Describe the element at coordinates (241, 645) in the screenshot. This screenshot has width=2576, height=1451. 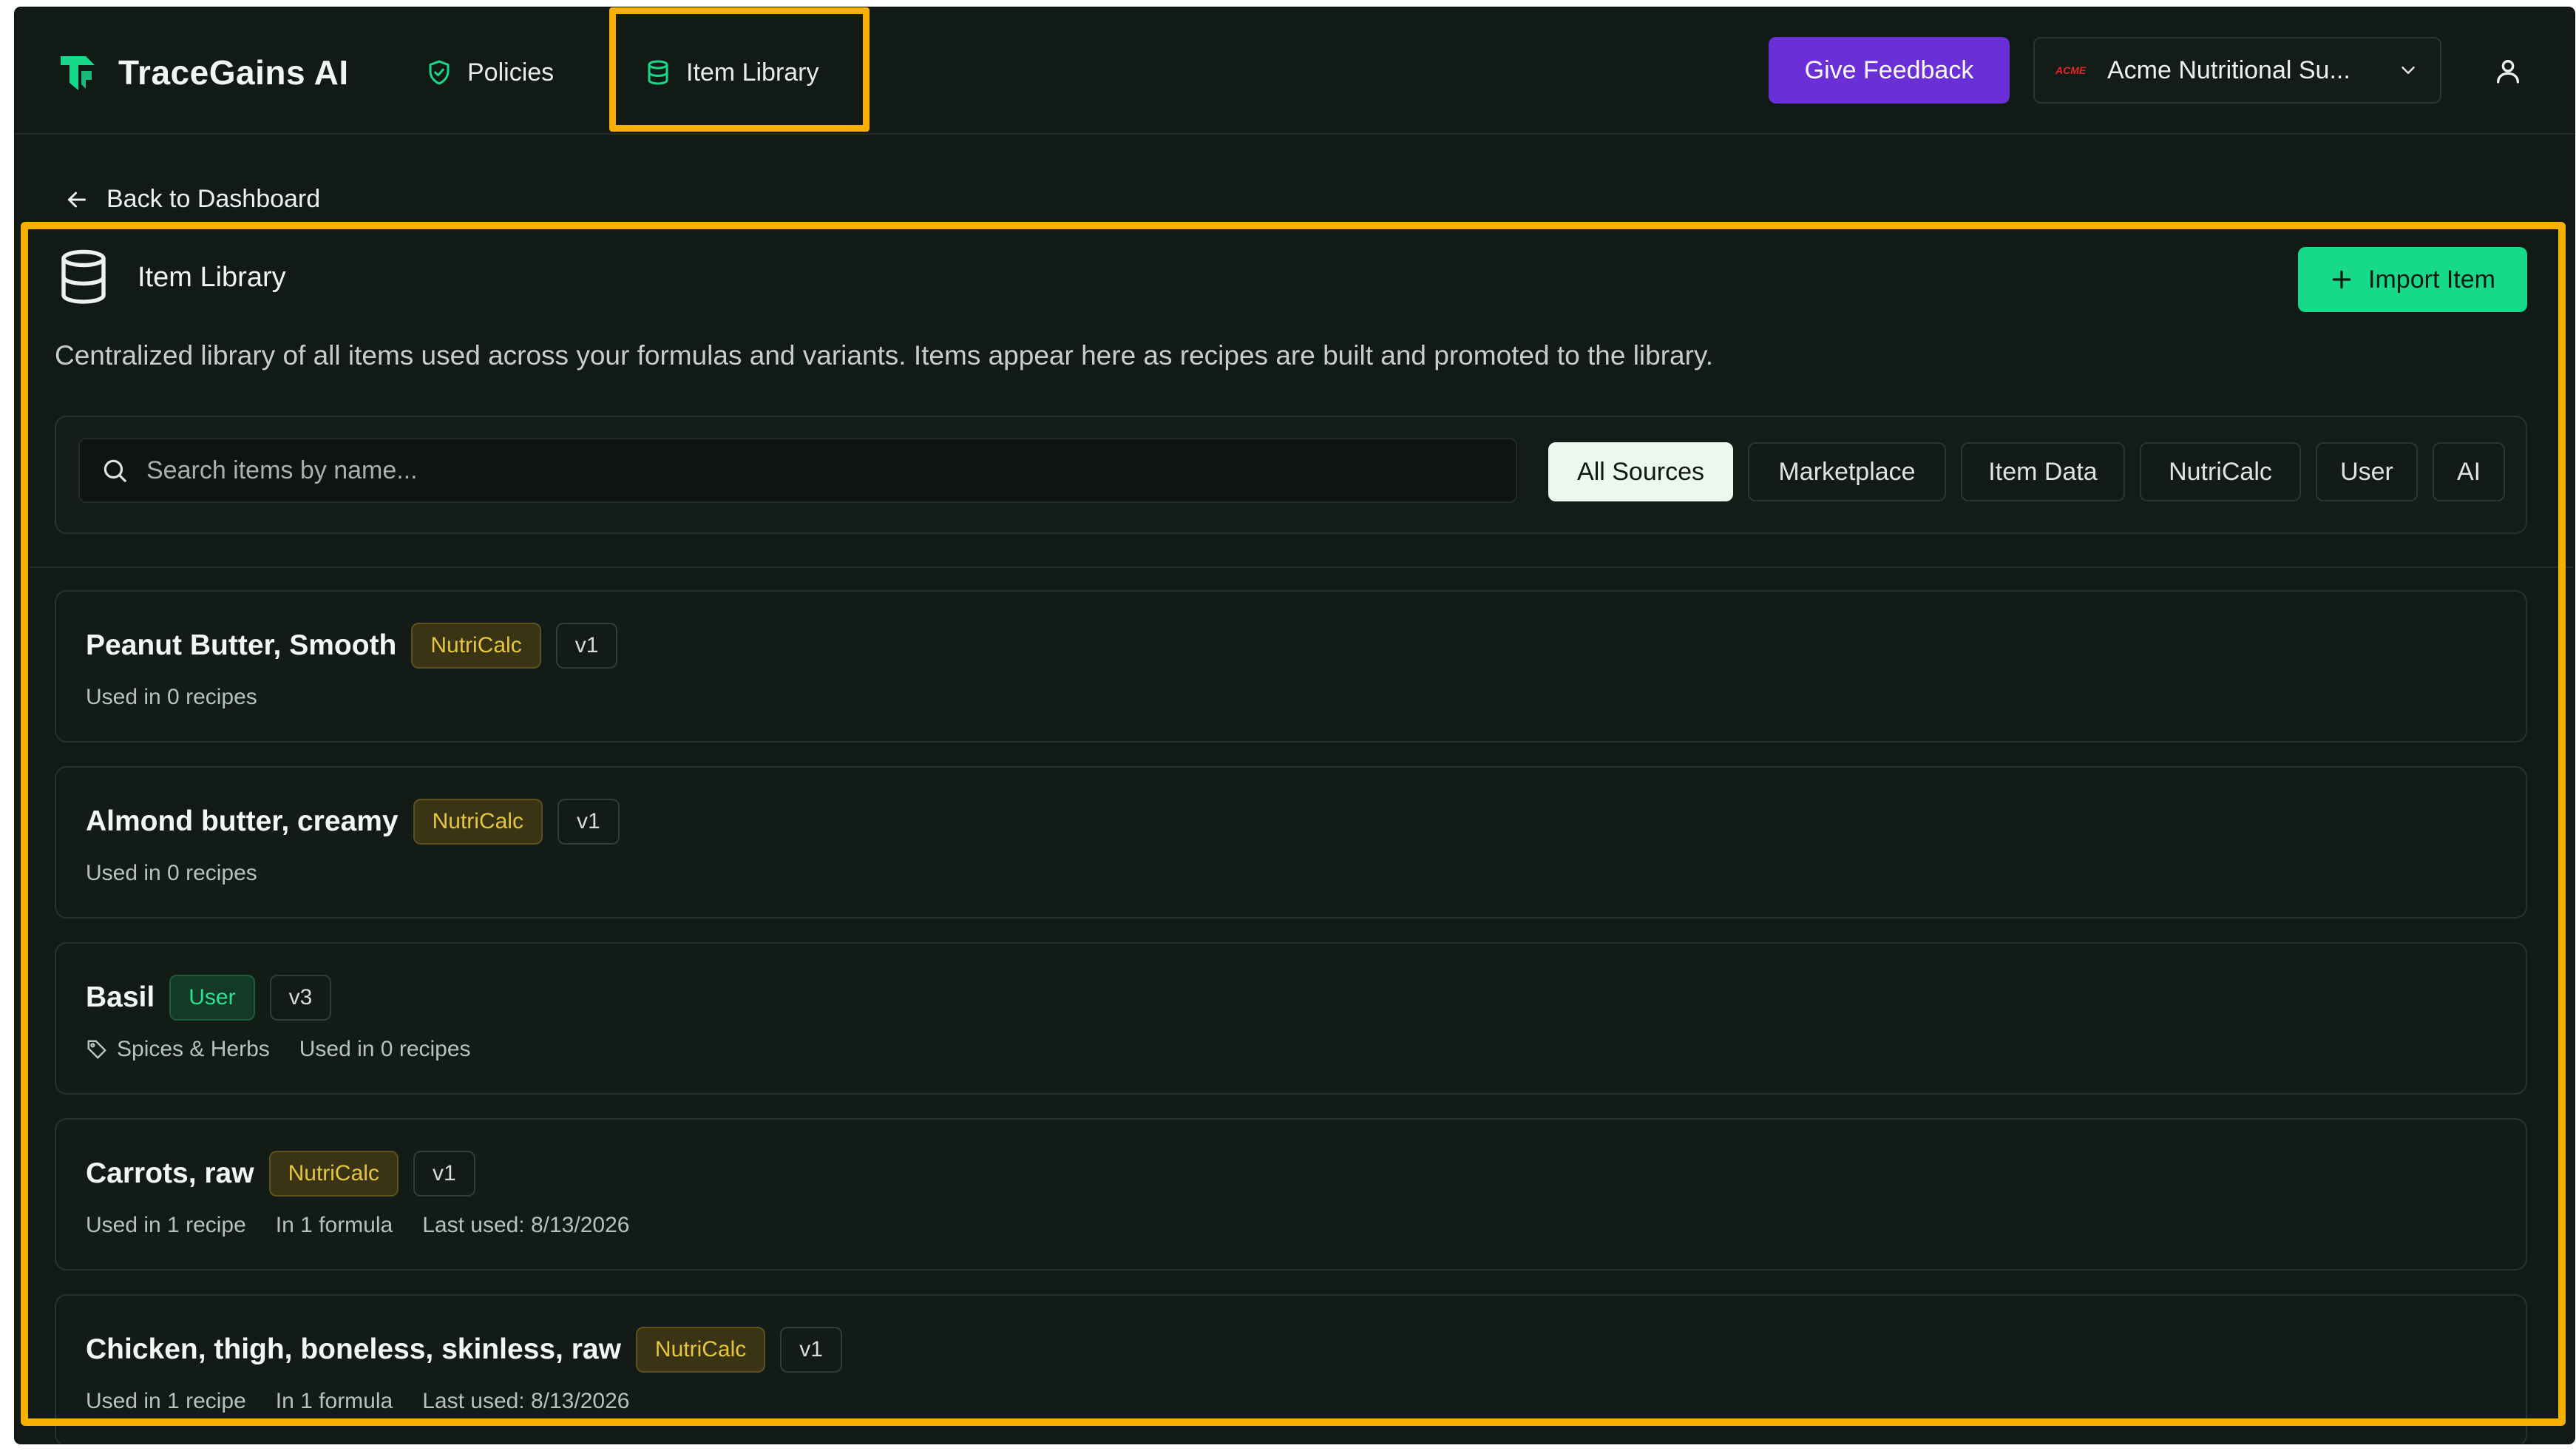
I see `item-name: Peanut Butter, Smooth` at that location.